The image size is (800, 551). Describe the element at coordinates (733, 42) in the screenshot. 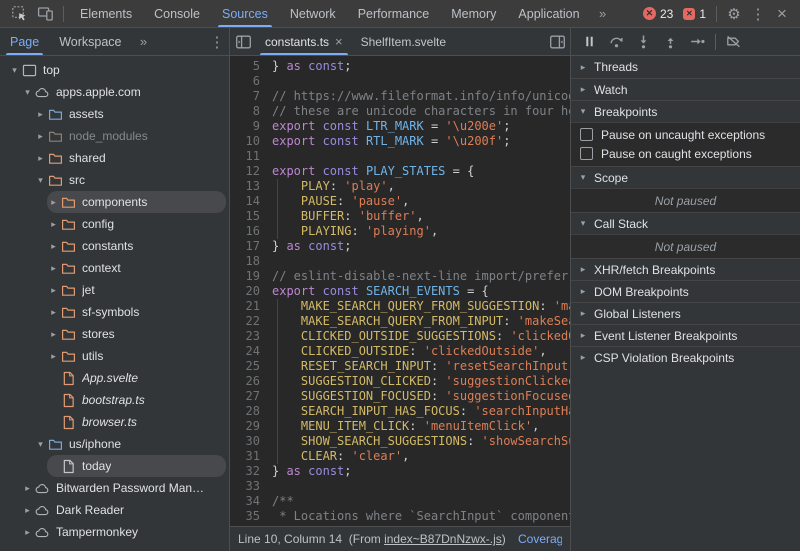

I see `deactivate-breakpoints-icon` at that location.